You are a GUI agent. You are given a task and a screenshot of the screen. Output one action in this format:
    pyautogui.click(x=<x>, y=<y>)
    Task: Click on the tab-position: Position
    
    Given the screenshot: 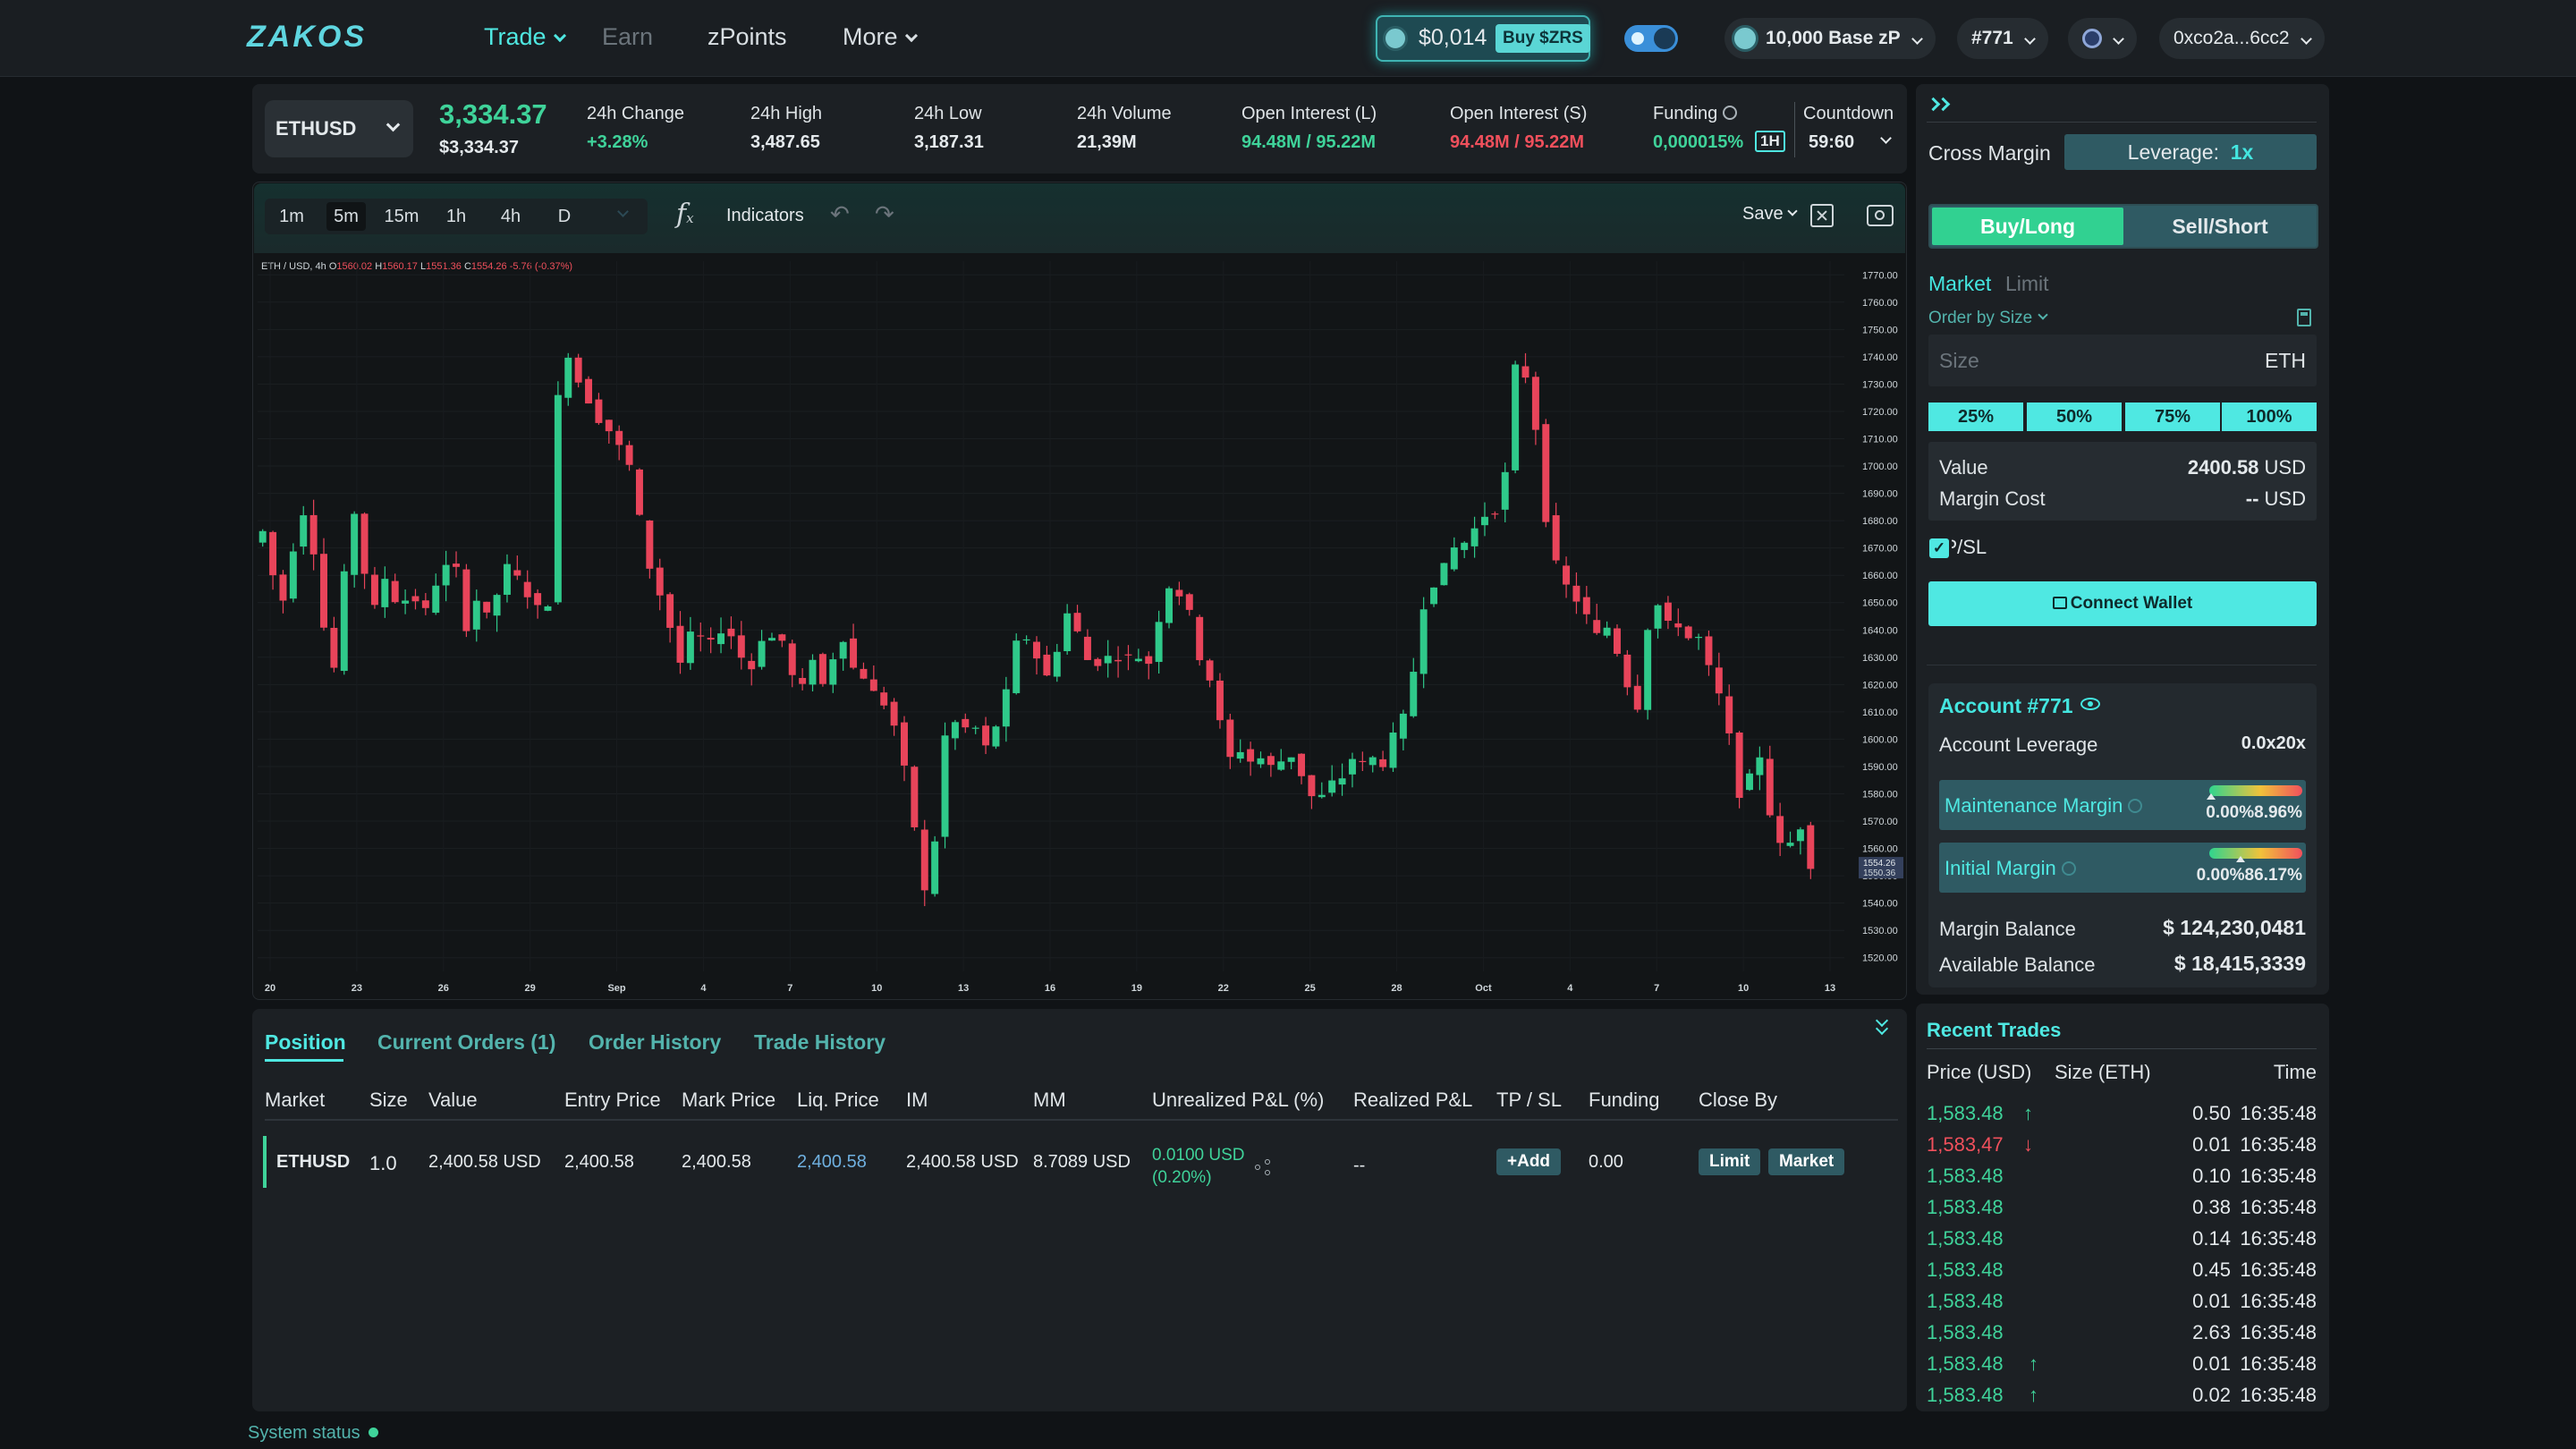 What is the action you would take?
    pyautogui.click(x=305, y=1042)
    